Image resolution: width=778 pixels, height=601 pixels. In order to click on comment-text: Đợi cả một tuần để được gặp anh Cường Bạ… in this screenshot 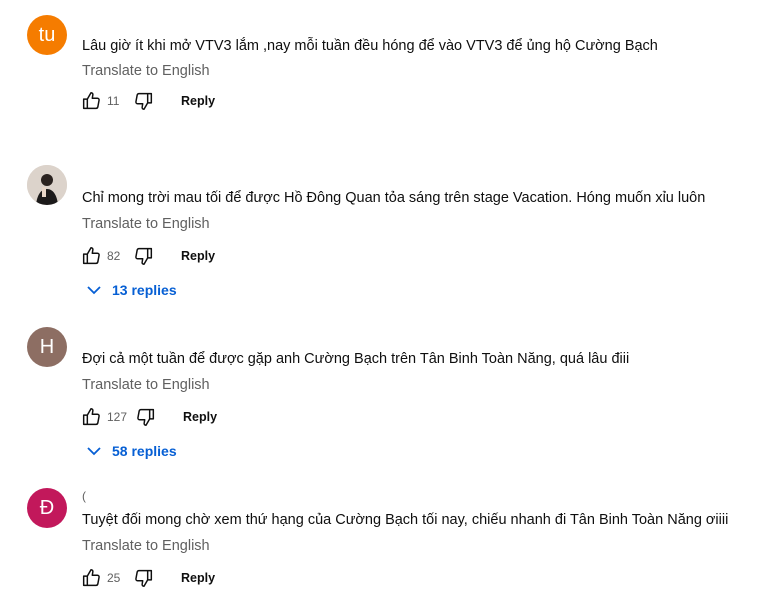, I will do `click(356, 359)`.